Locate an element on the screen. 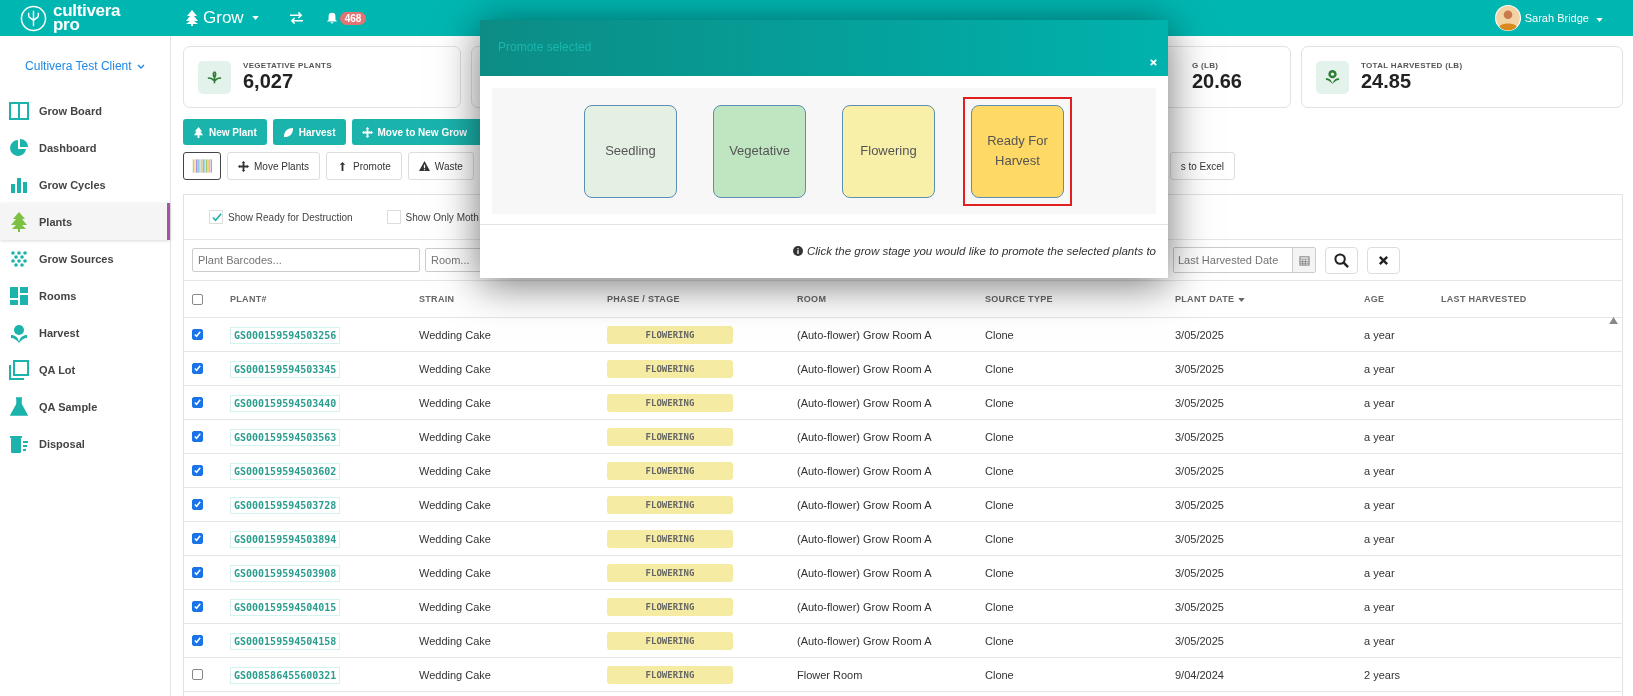  stage-option: Vegetative is located at coordinates (759, 151).